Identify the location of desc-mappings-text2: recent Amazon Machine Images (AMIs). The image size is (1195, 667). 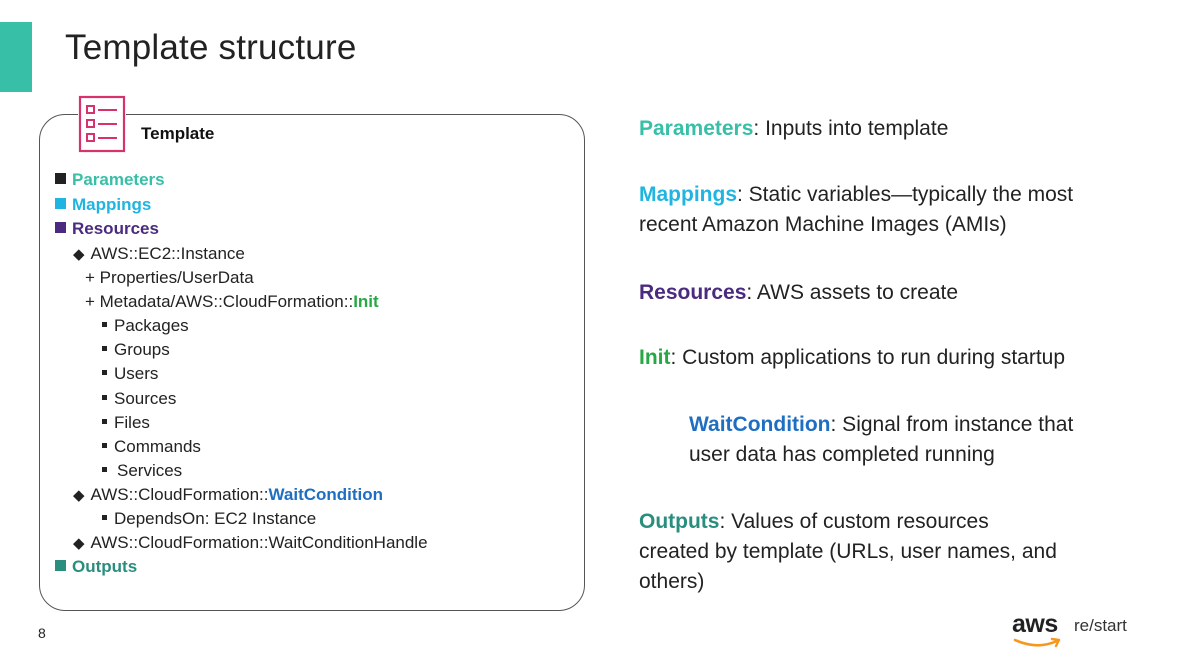
(823, 224).